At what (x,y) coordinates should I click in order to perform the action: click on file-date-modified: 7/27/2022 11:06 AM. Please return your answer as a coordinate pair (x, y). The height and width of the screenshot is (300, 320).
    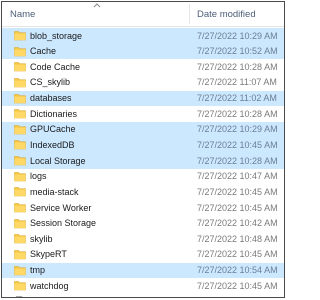
    Looking at the image, I should click on (237, 296).